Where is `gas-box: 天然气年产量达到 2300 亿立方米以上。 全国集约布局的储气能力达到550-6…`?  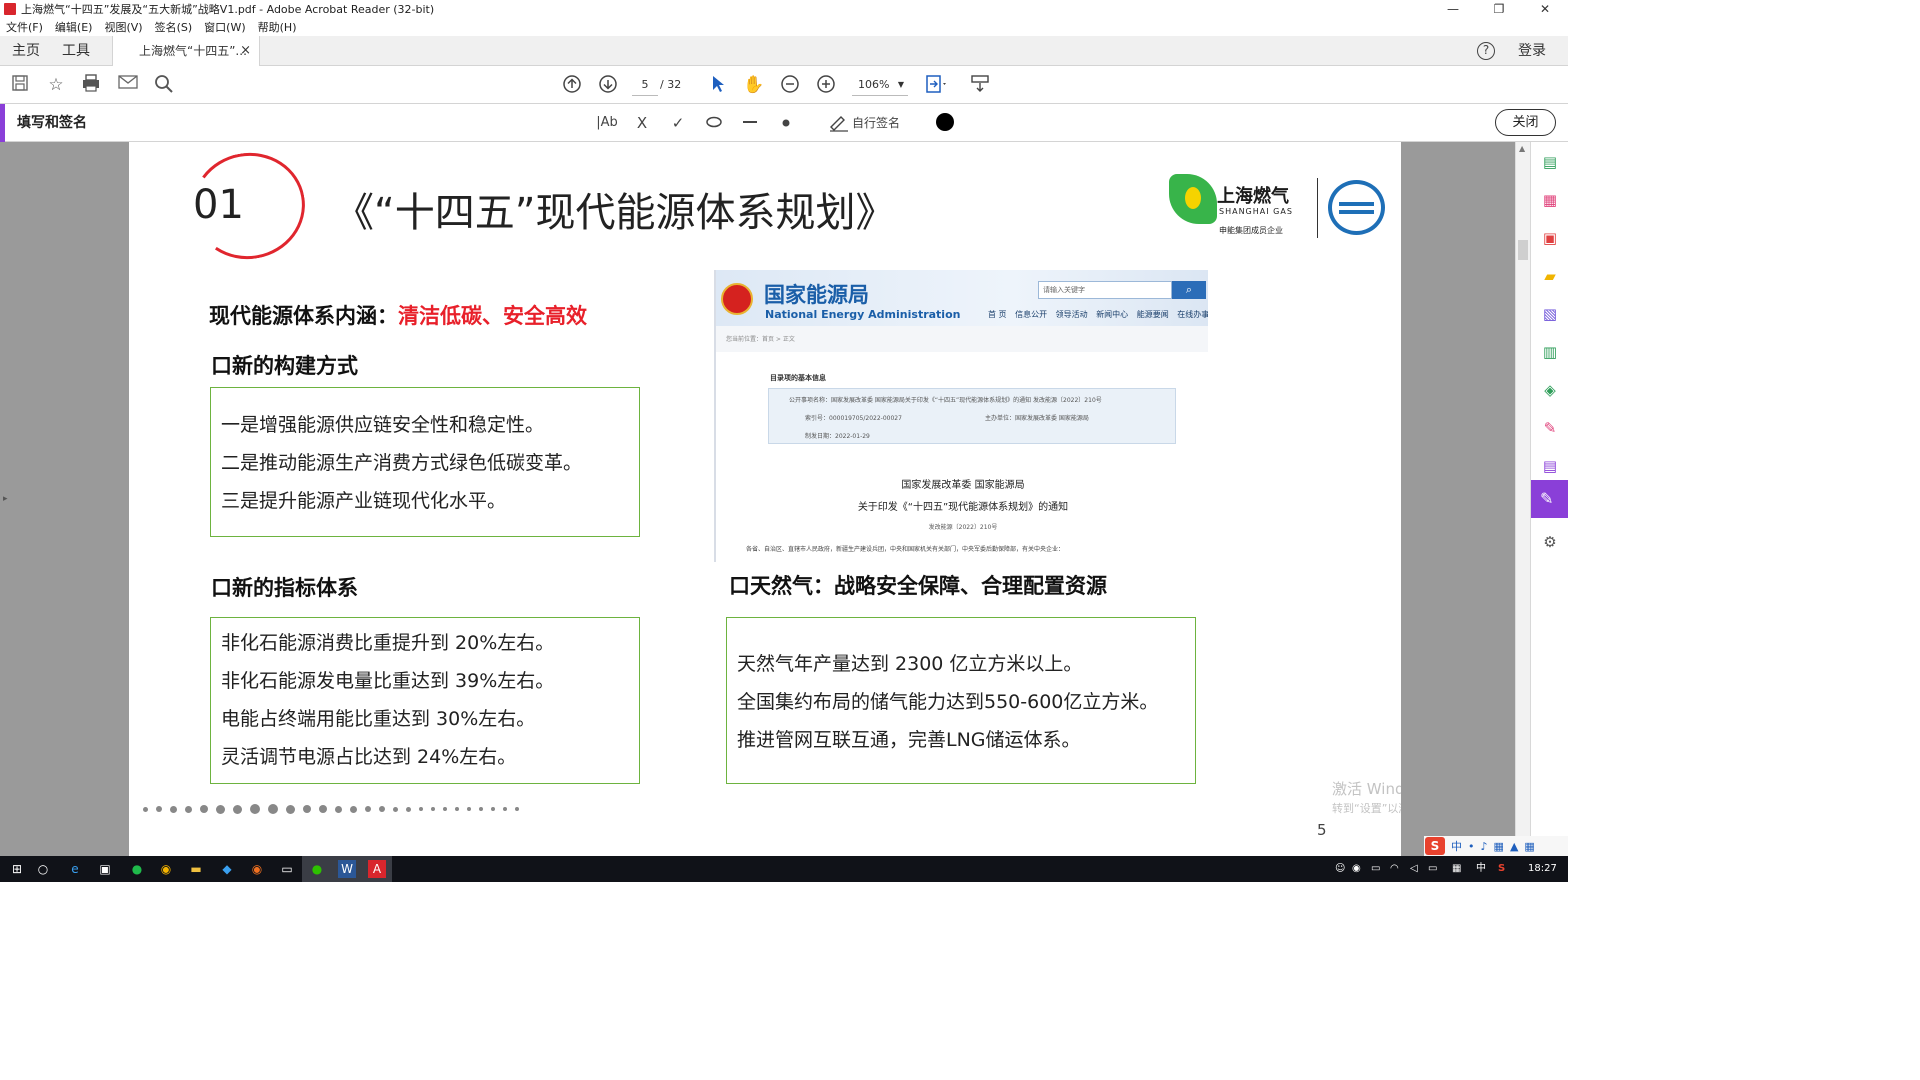
gas-box: 天然气年产量达到 2300 亿立方米以上。 全国集约布局的储气能力达到550-6… is located at coordinates (961, 700).